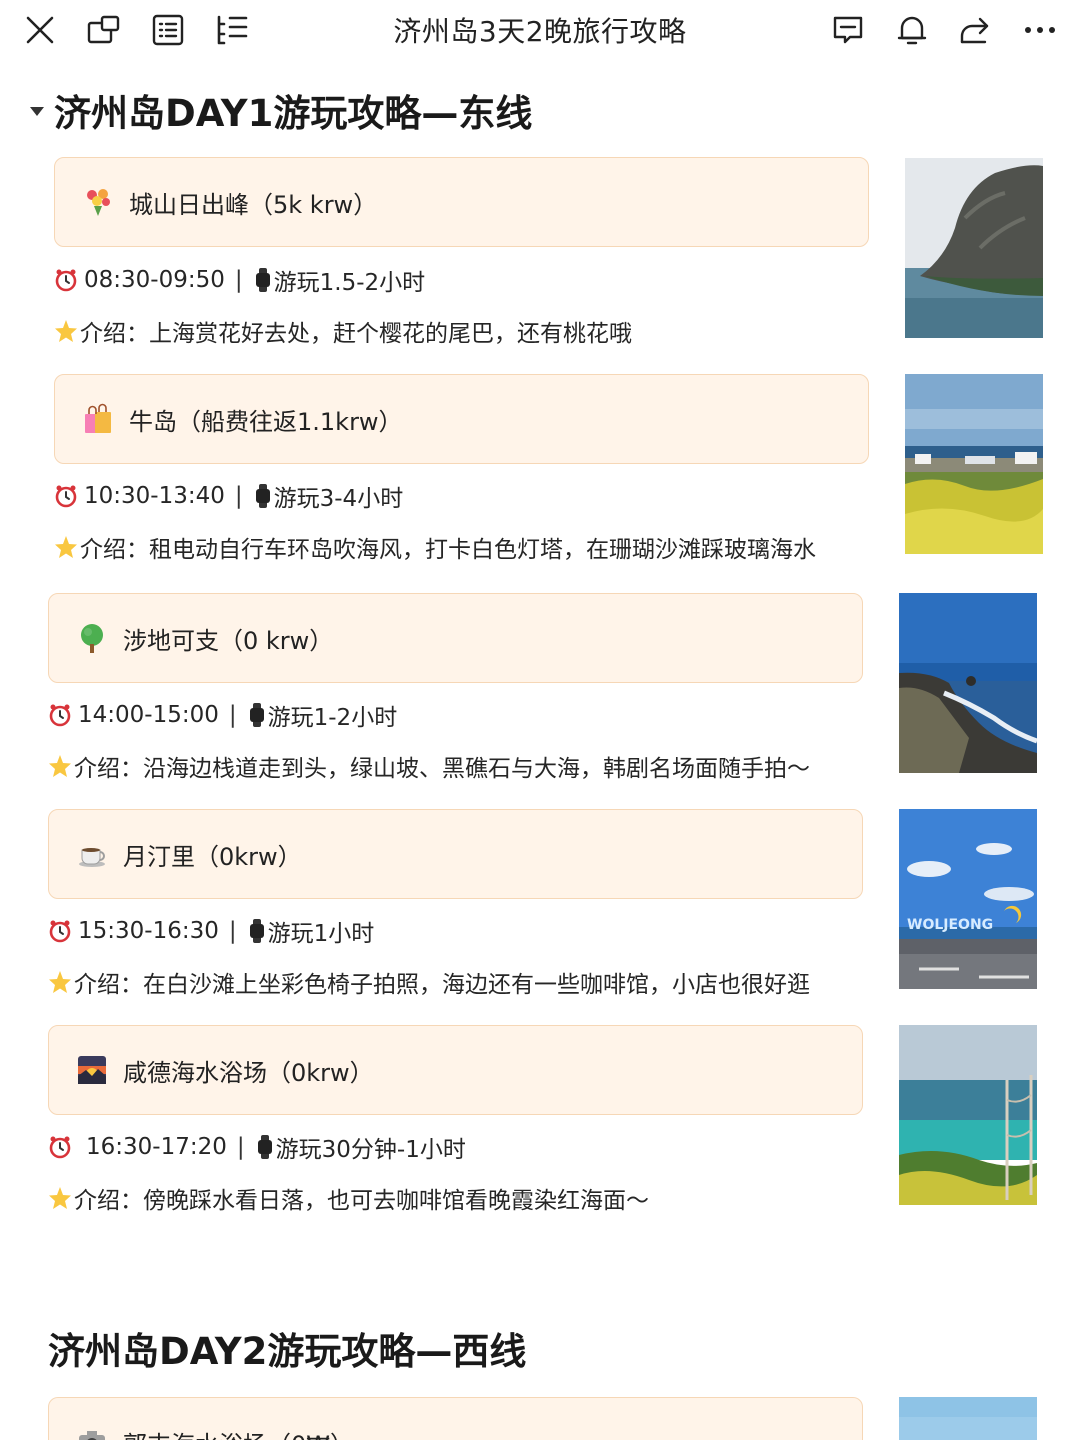  What do you see at coordinates (98, 419) in the screenshot?
I see `shopping-bags-emoji-icon` at bounding box center [98, 419].